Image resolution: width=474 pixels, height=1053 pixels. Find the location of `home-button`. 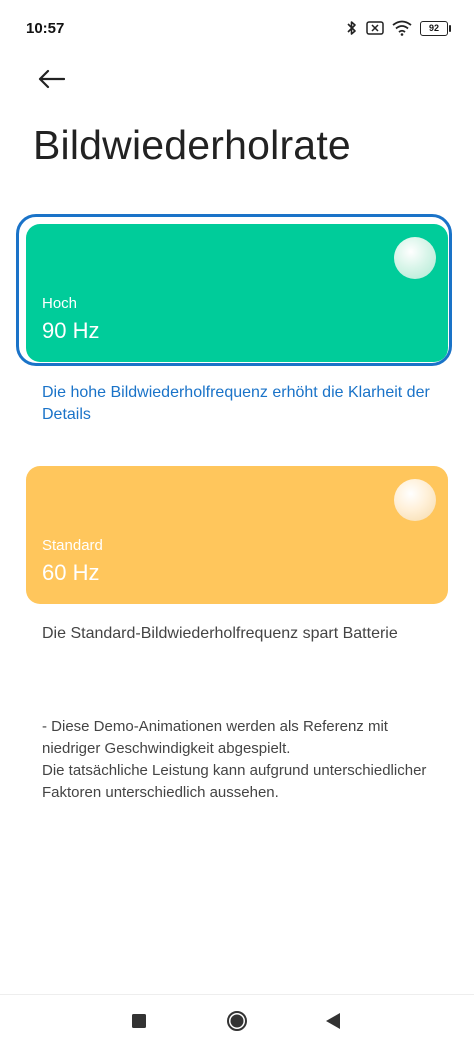

home-button is located at coordinates (237, 1023).